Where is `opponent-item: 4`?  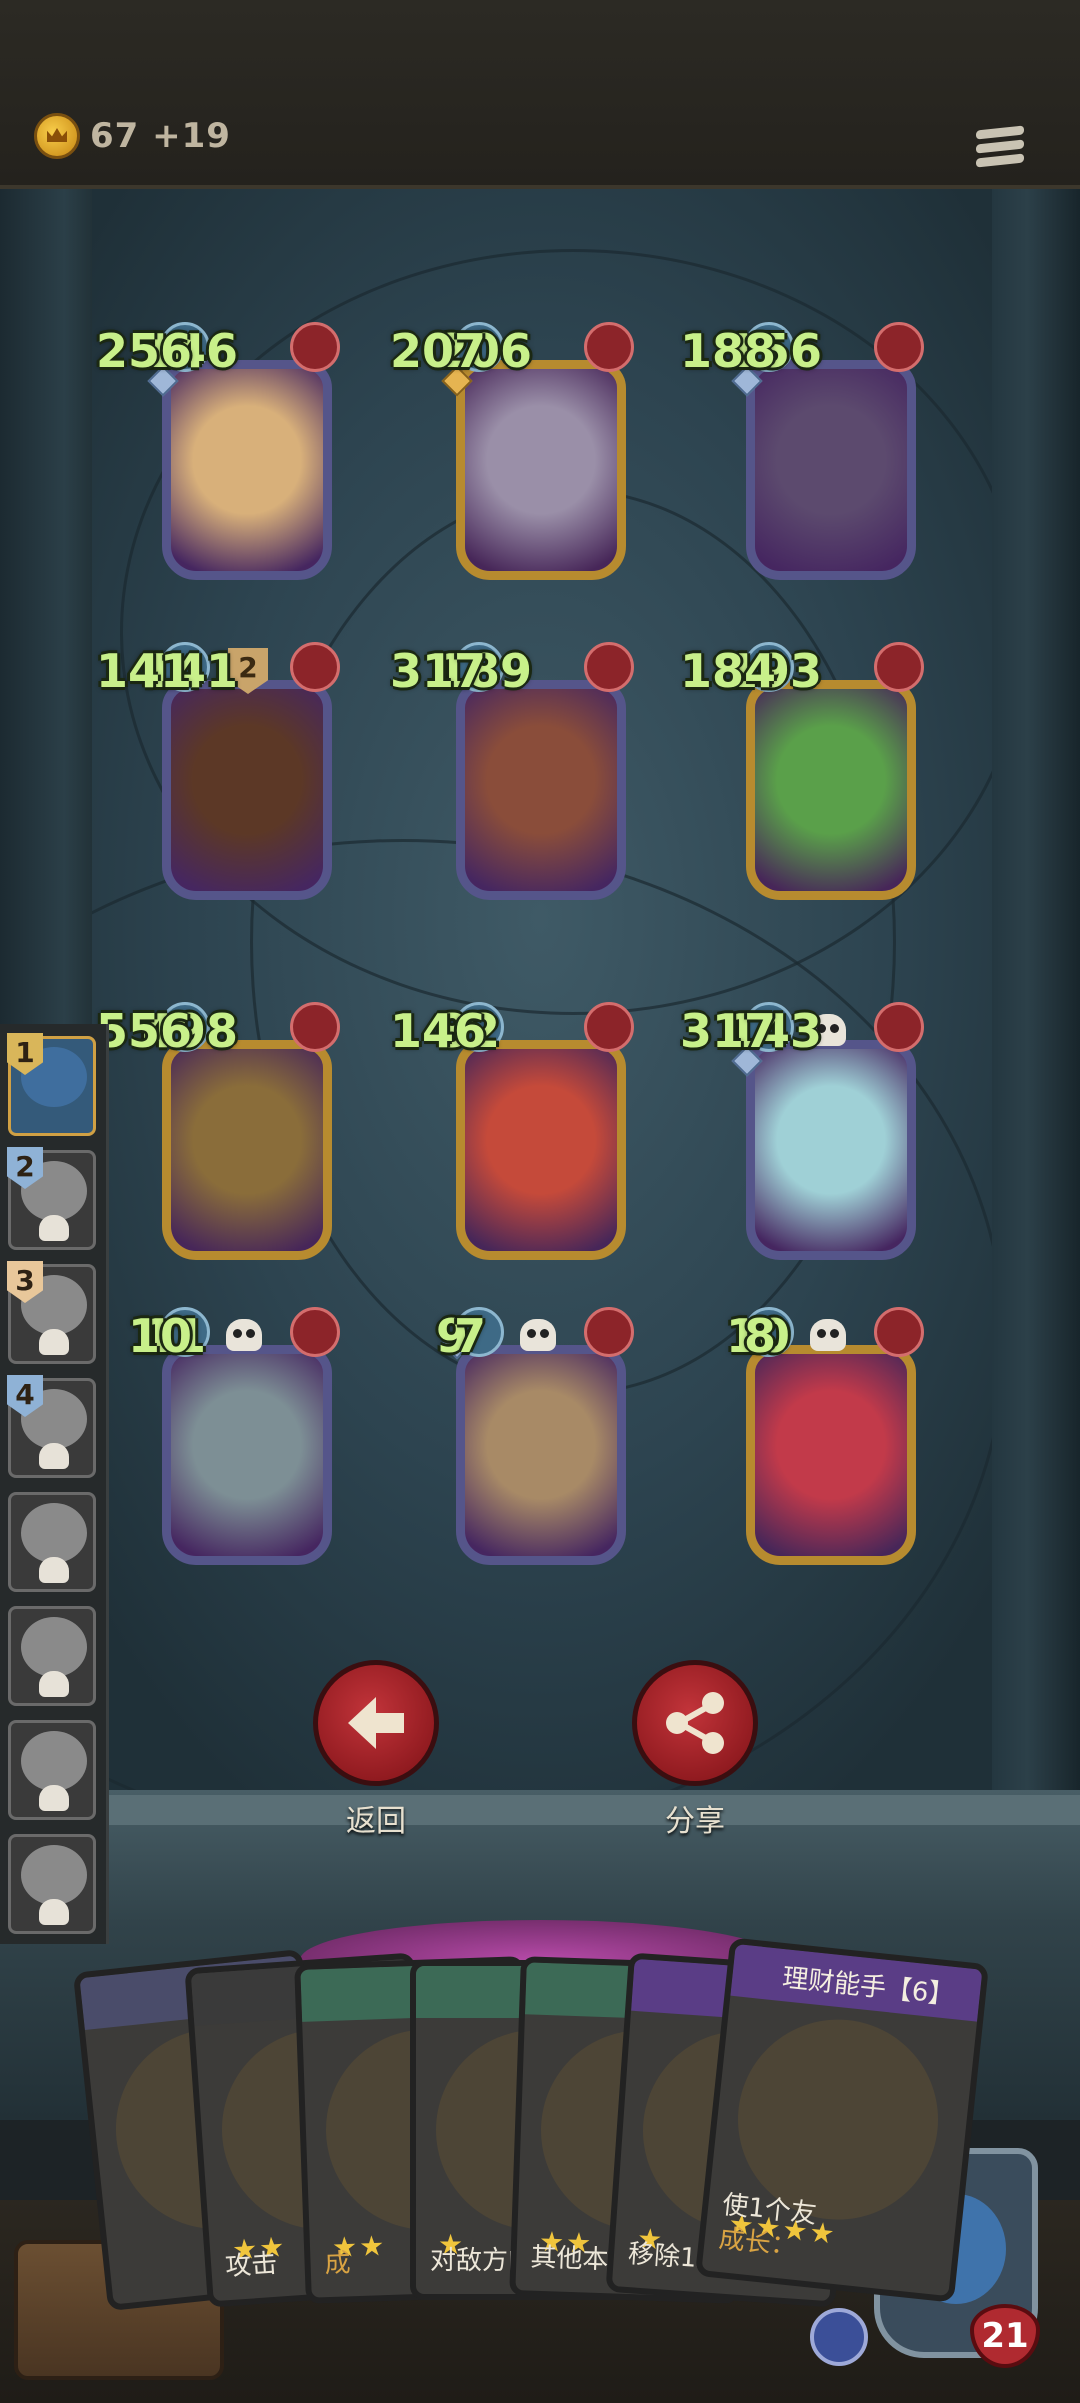
opponent-item: 4 is located at coordinates (51, 1426).